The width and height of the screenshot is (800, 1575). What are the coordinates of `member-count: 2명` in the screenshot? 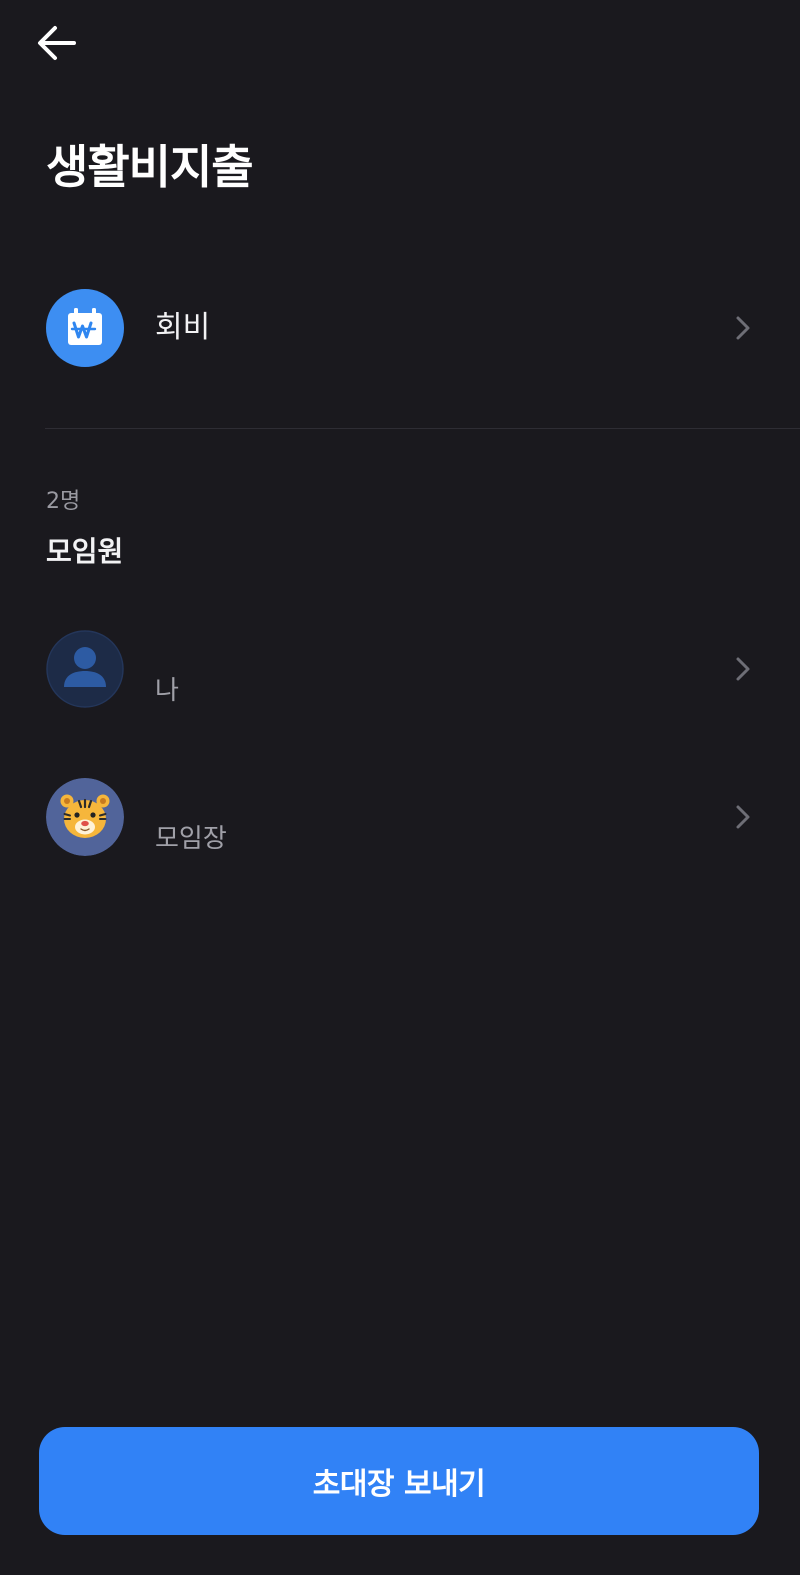 It's located at (63, 501).